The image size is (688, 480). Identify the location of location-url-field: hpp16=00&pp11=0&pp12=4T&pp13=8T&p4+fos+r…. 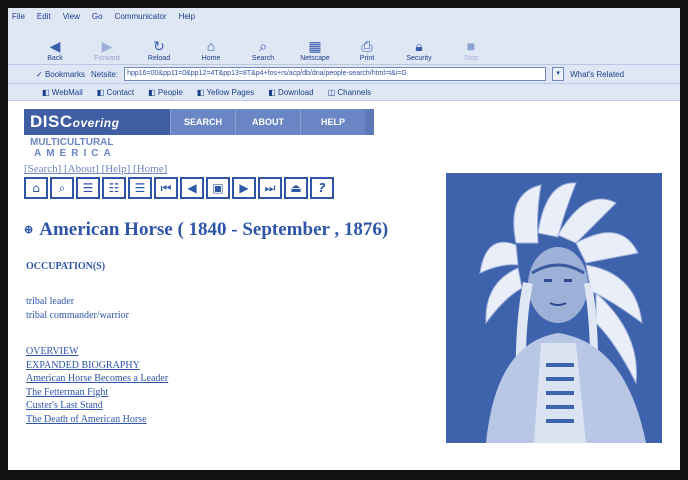
(335, 74).